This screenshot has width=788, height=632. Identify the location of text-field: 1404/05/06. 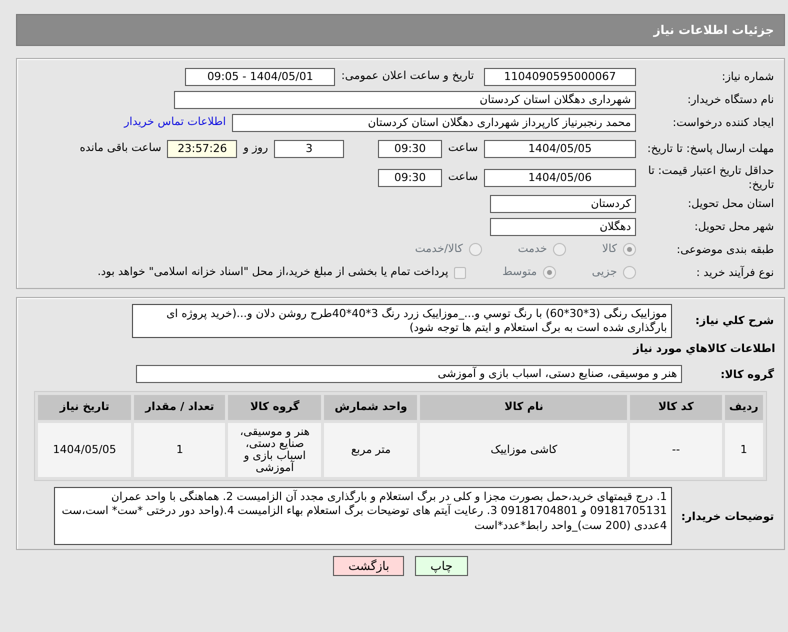
(560, 177).